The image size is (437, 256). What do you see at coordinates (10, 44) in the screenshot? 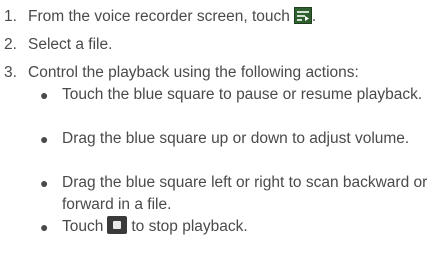
I see `step-number: 2.` at bounding box center [10, 44].